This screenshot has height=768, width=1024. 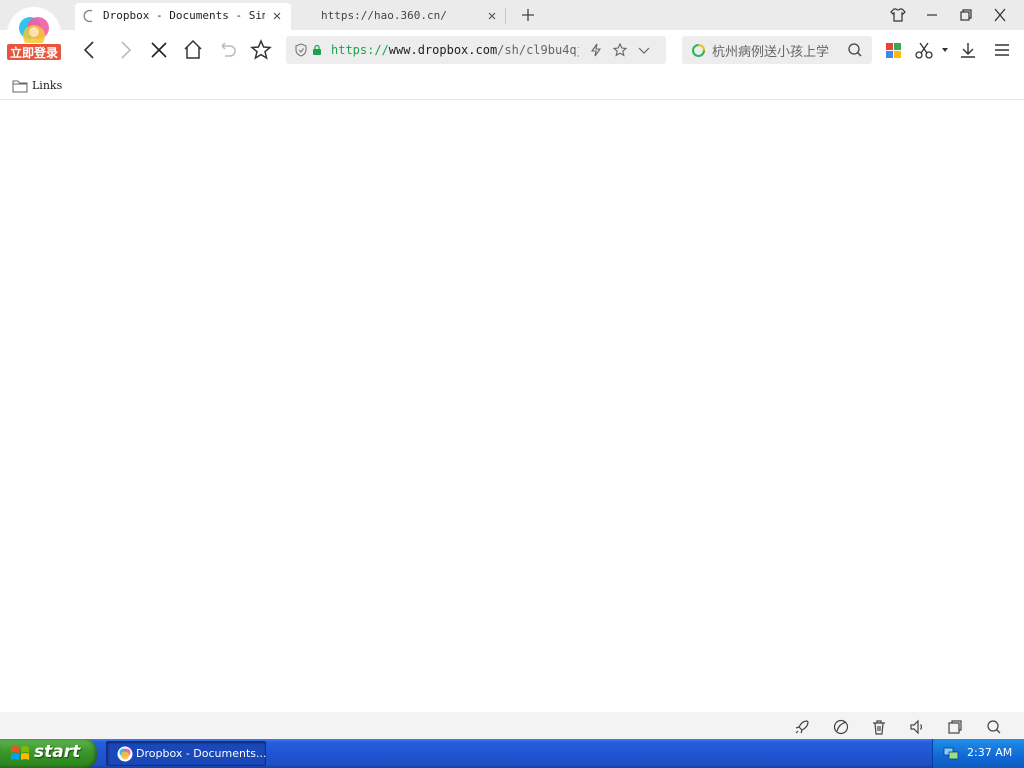 I want to click on minimize-icon, so click(x=932, y=15).